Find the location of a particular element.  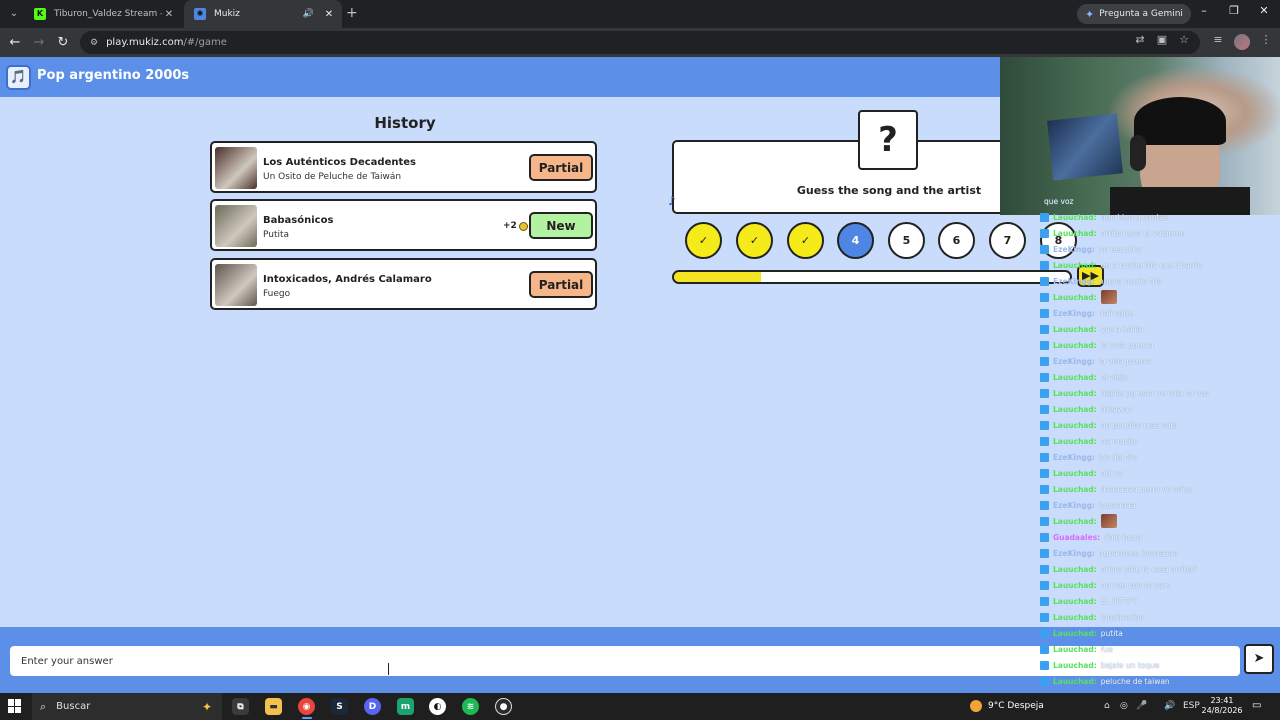

microphone-icon: 🎤 is located at coordinates (1141, 706).